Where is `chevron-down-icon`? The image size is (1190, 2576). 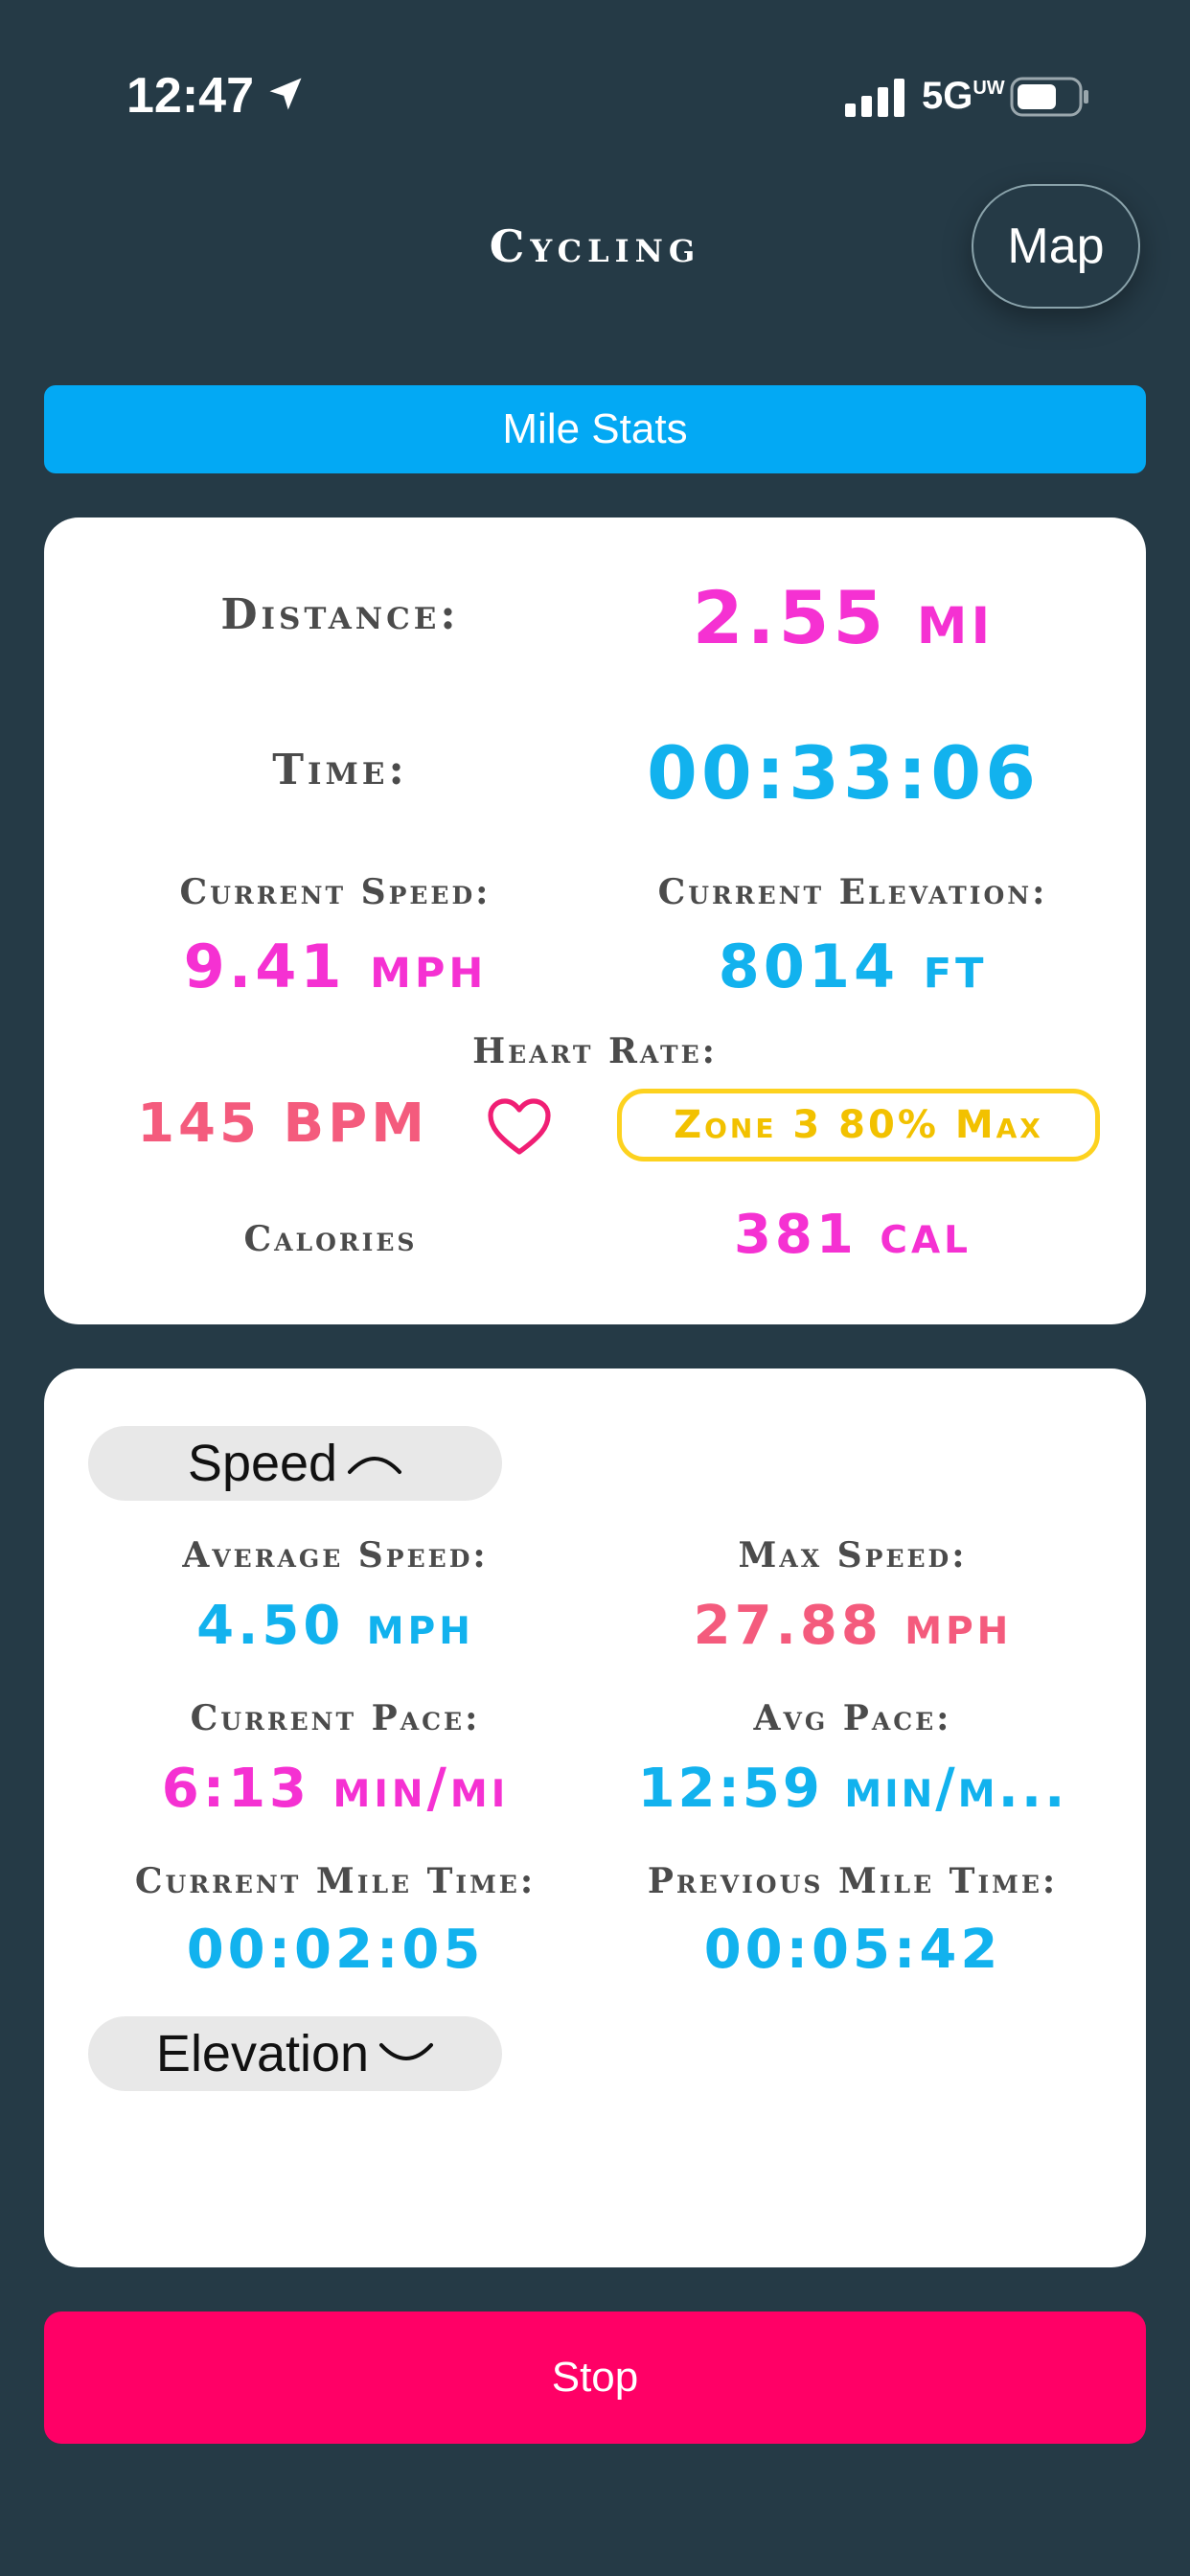 chevron-down-icon is located at coordinates (406, 2051).